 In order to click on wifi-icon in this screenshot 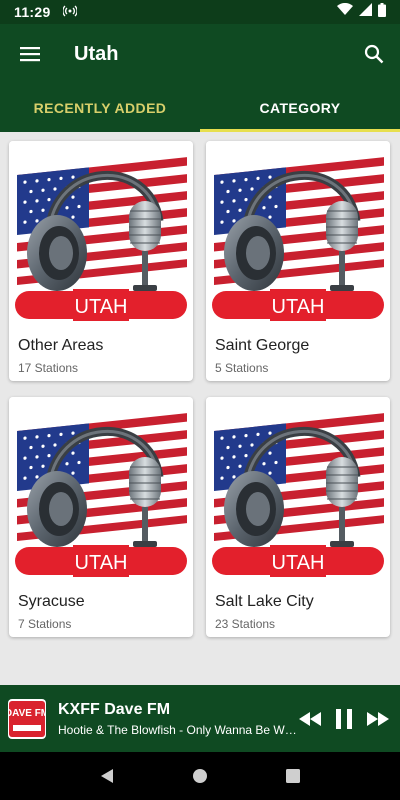, I will do `click(345, 11)`.